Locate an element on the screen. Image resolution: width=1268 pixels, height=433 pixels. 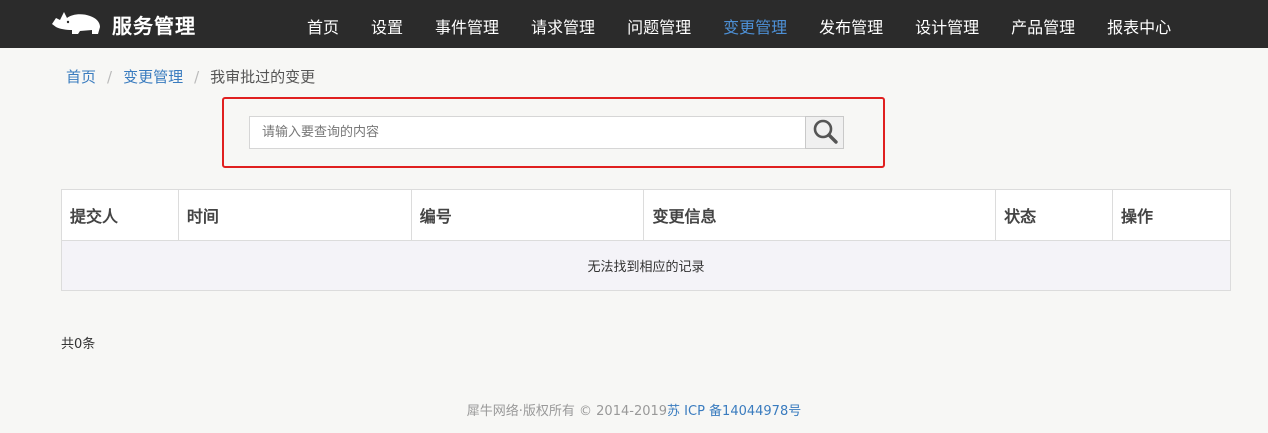
nav-item-settings: 设置 is located at coordinates (387, 24).